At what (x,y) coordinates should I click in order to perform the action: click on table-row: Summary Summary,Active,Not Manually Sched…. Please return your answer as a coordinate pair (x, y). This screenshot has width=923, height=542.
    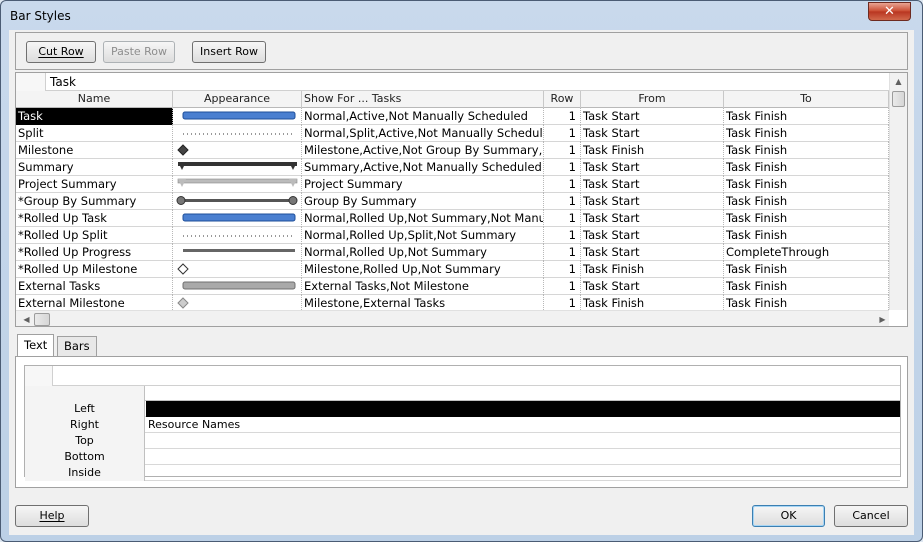
    Looking at the image, I should click on (452, 167).